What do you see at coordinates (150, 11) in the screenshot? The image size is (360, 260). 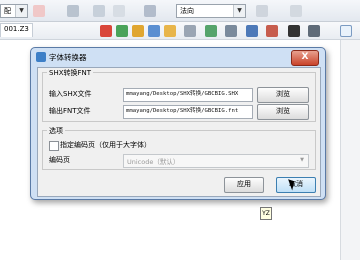 I see `view-icon` at bounding box center [150, 11].